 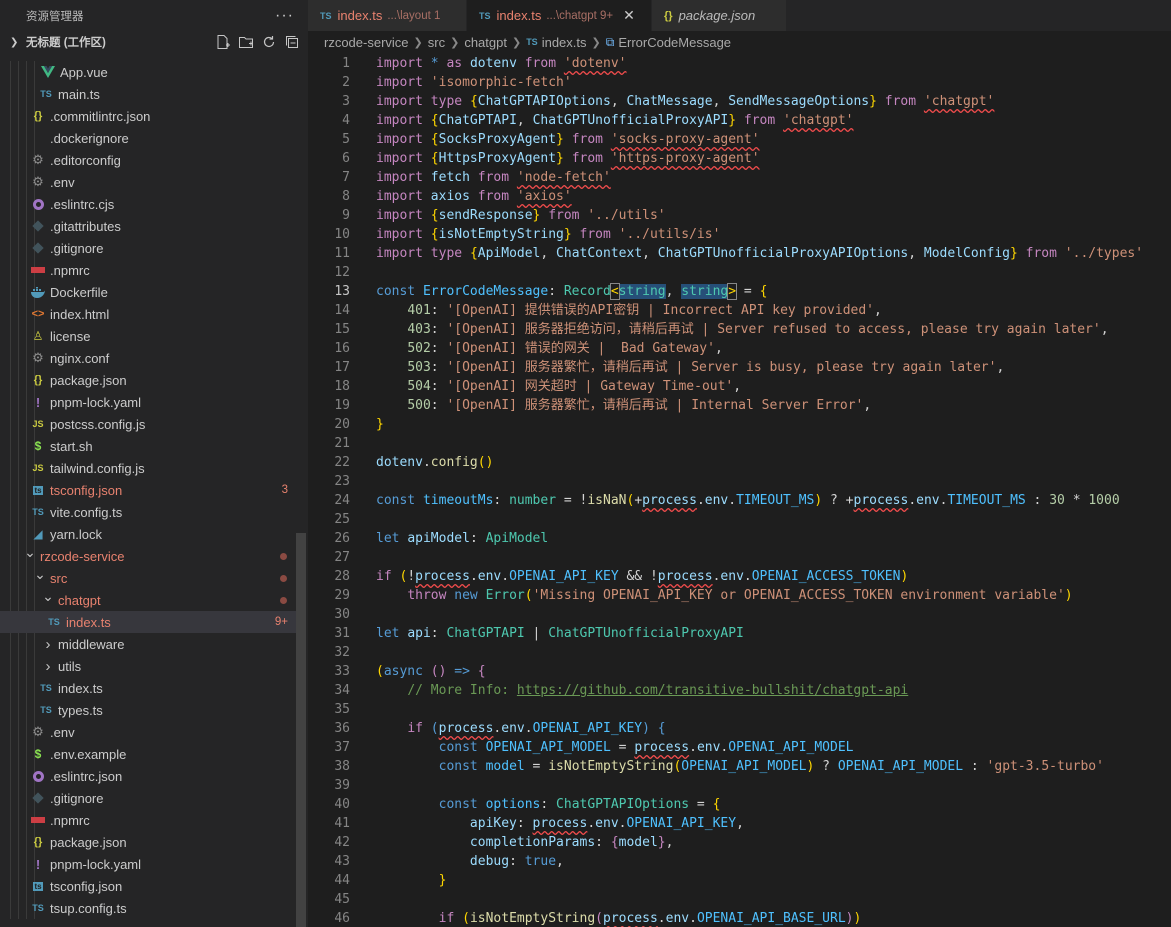 I want to click on code-line: 502: '[OpenAI] 错误的网关 | Bad Gateway',, so click(x=549, y=348).